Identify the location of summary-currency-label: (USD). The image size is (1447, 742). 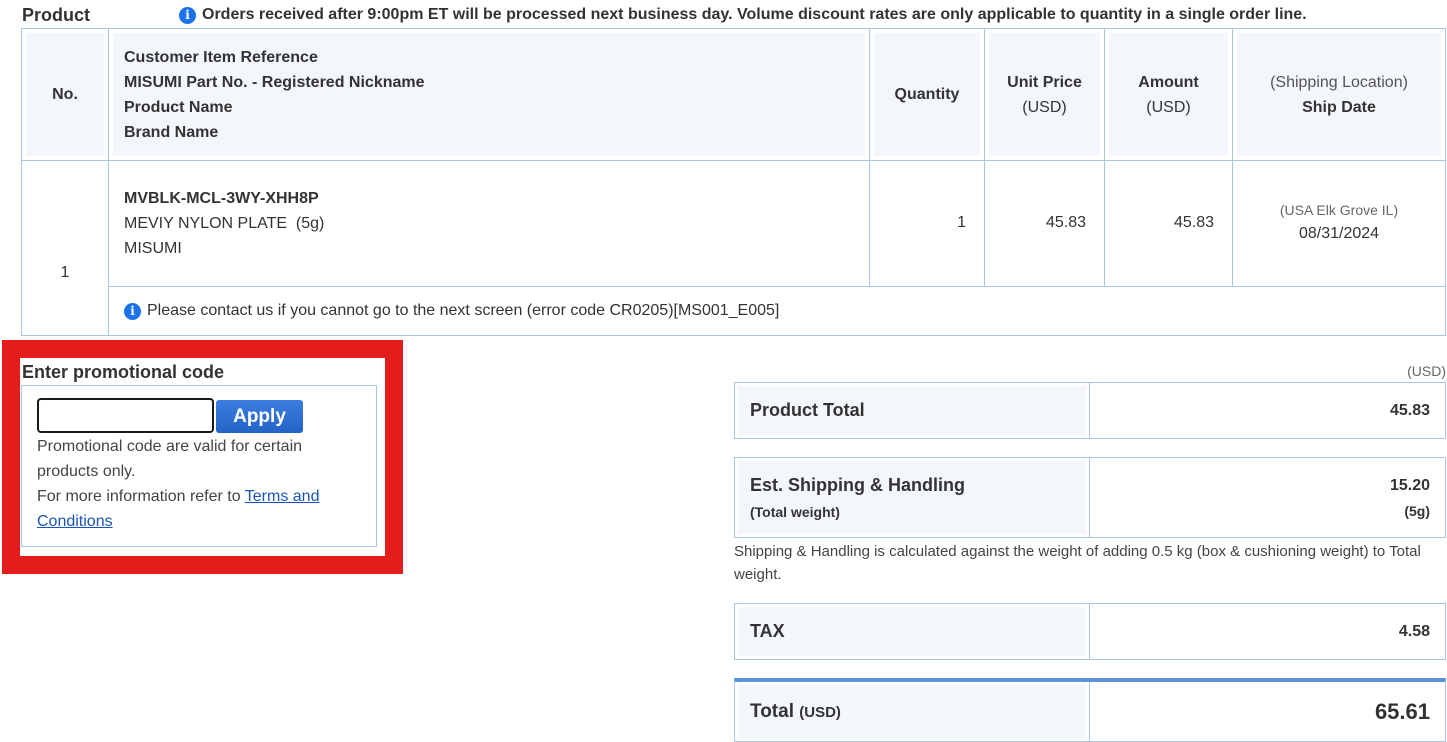
(1426, 371).